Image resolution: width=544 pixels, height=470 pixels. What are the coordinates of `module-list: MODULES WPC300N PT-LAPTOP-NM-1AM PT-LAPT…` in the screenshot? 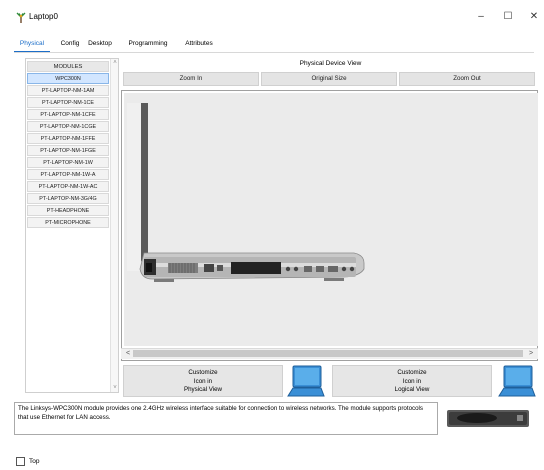 It's located at (68, 145).